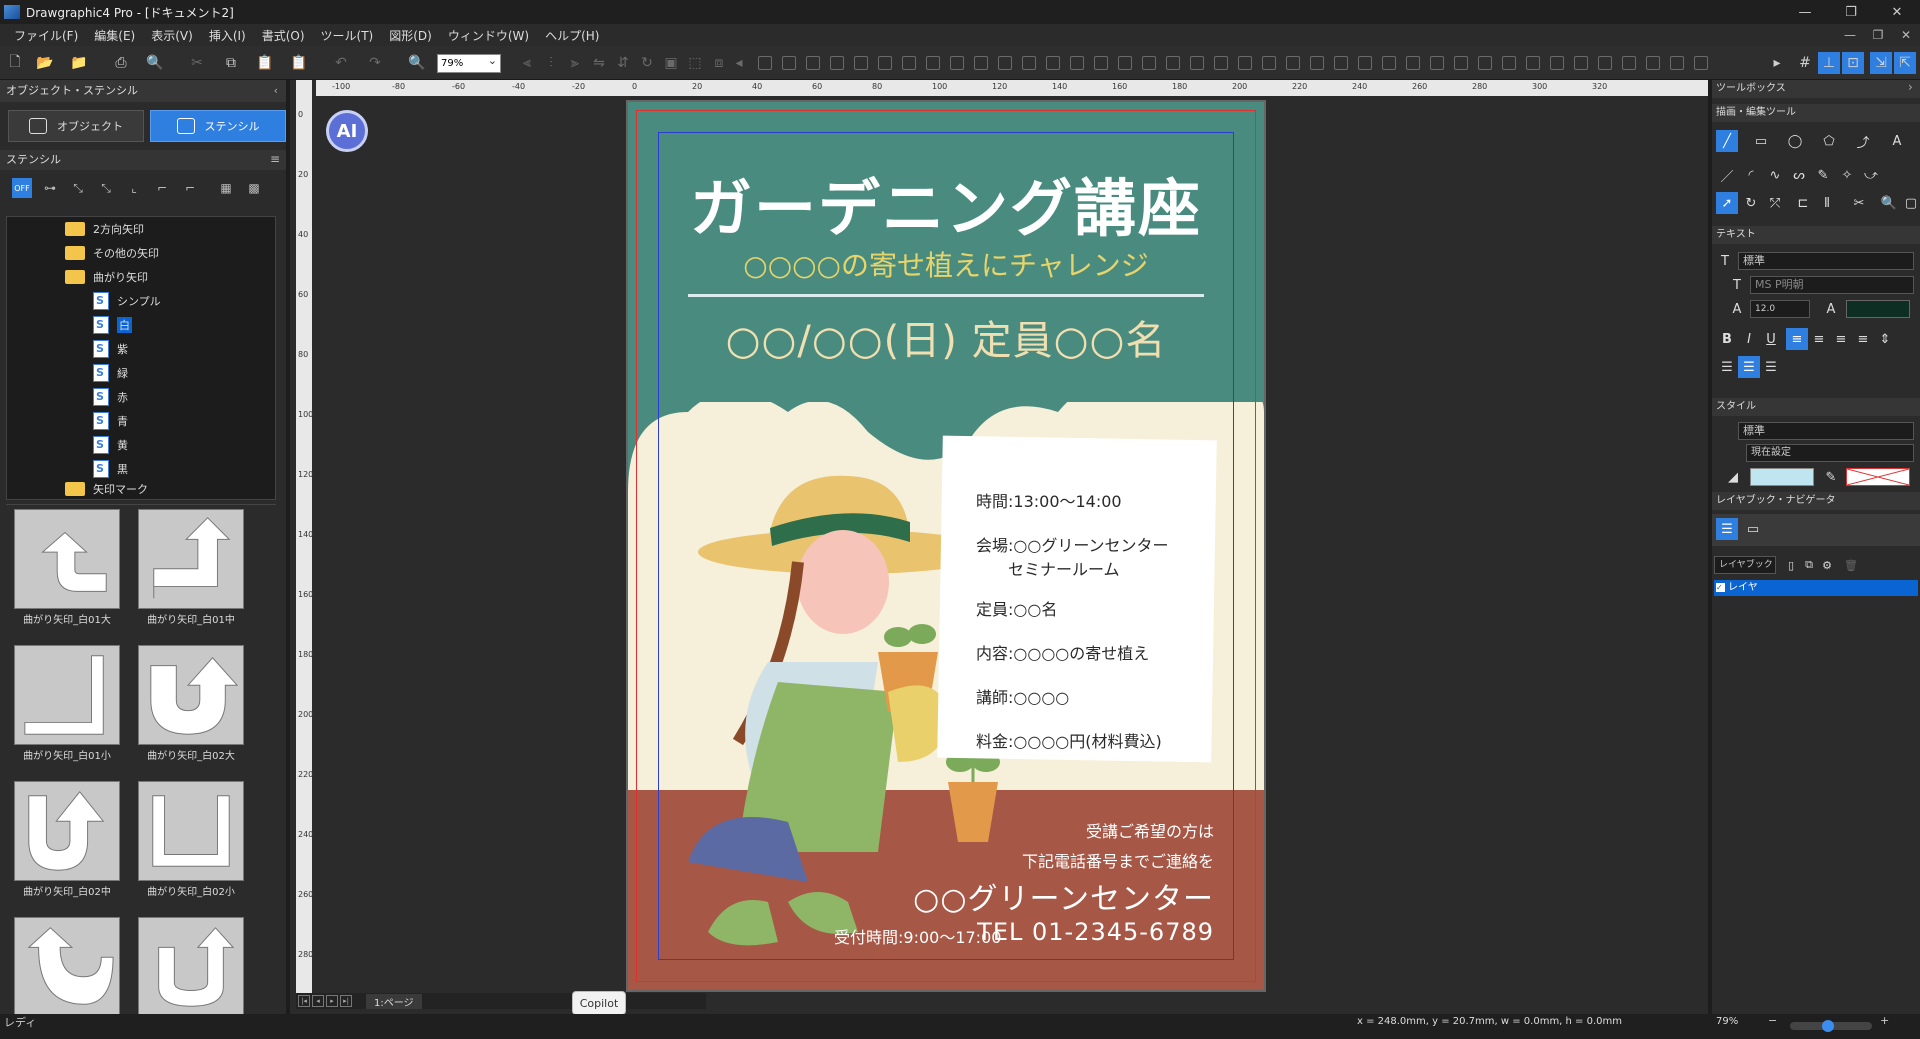  I want to click on menu-view: 表示(V), so click(172, 35).